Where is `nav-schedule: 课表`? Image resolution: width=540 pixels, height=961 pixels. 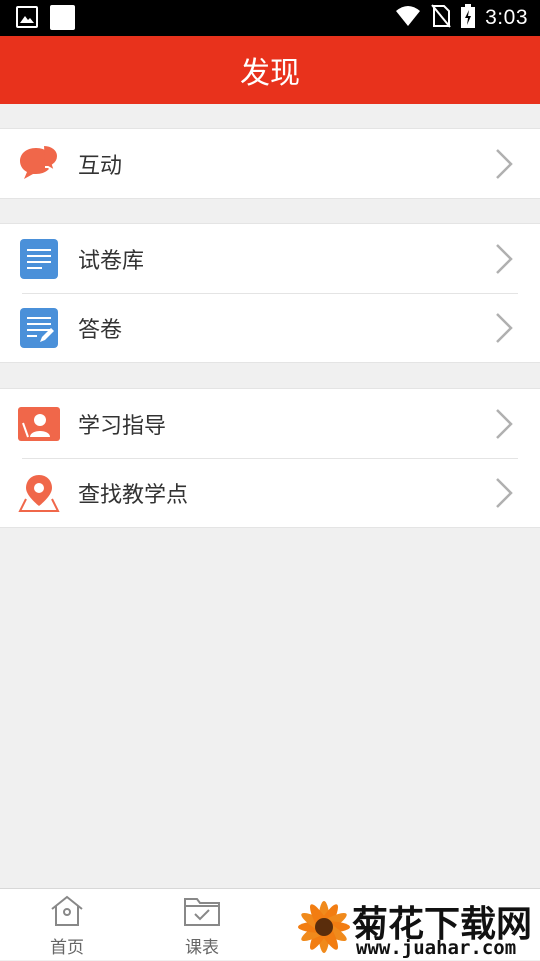 nav-schedule: 课表 is located at coordinates (202, 926).